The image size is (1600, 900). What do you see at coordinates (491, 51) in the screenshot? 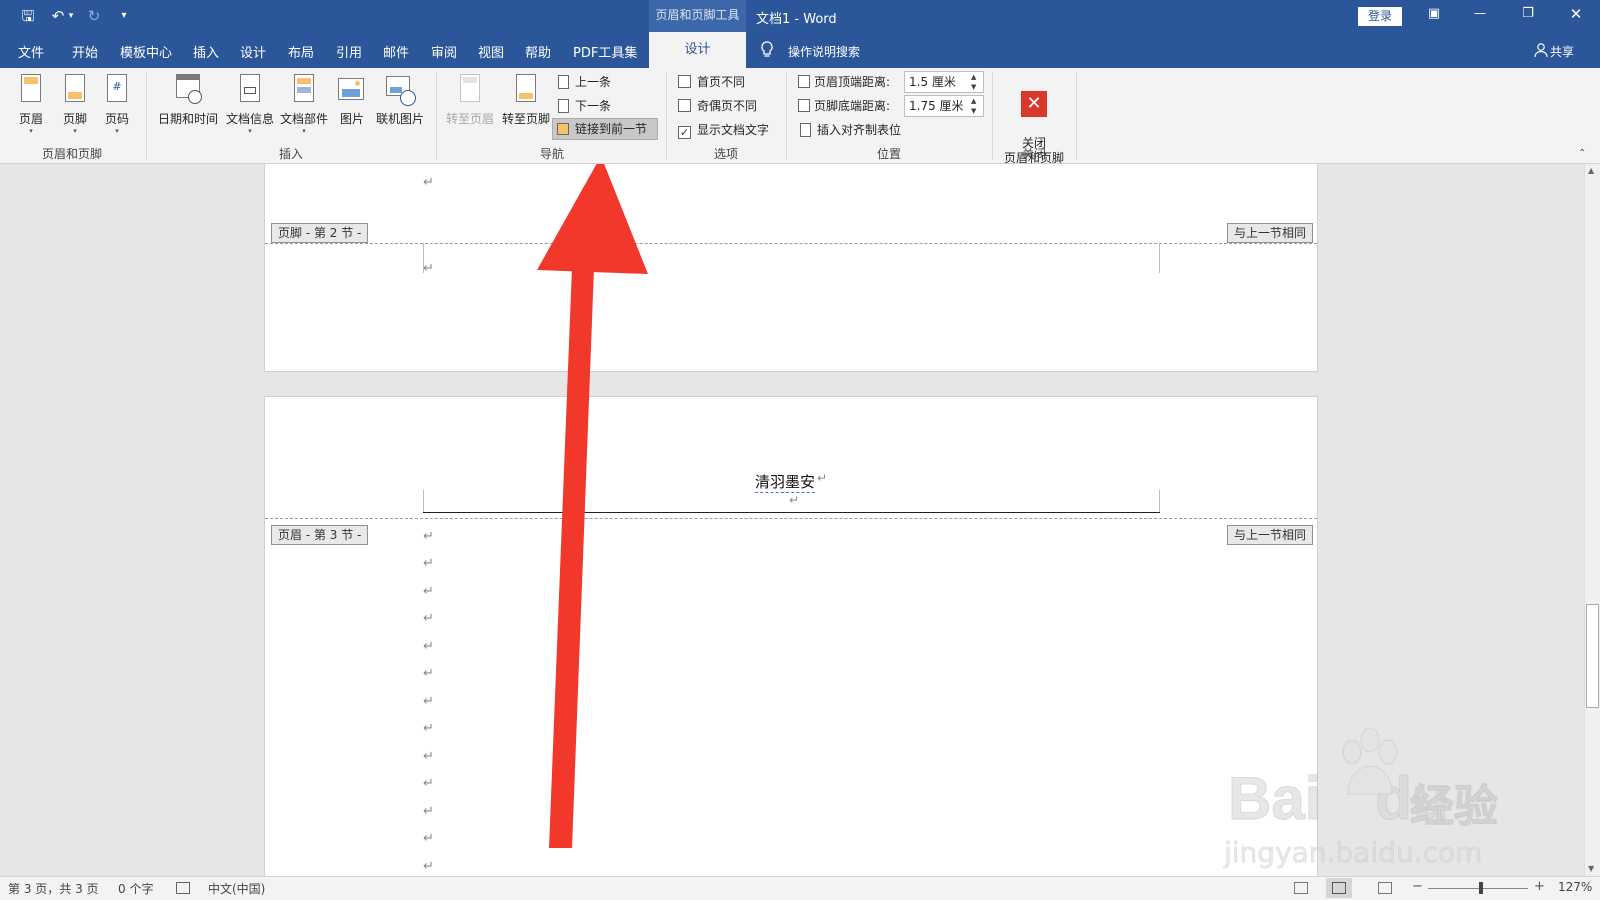
I see `tab-view: 视图` at bounding box center [491, 51].